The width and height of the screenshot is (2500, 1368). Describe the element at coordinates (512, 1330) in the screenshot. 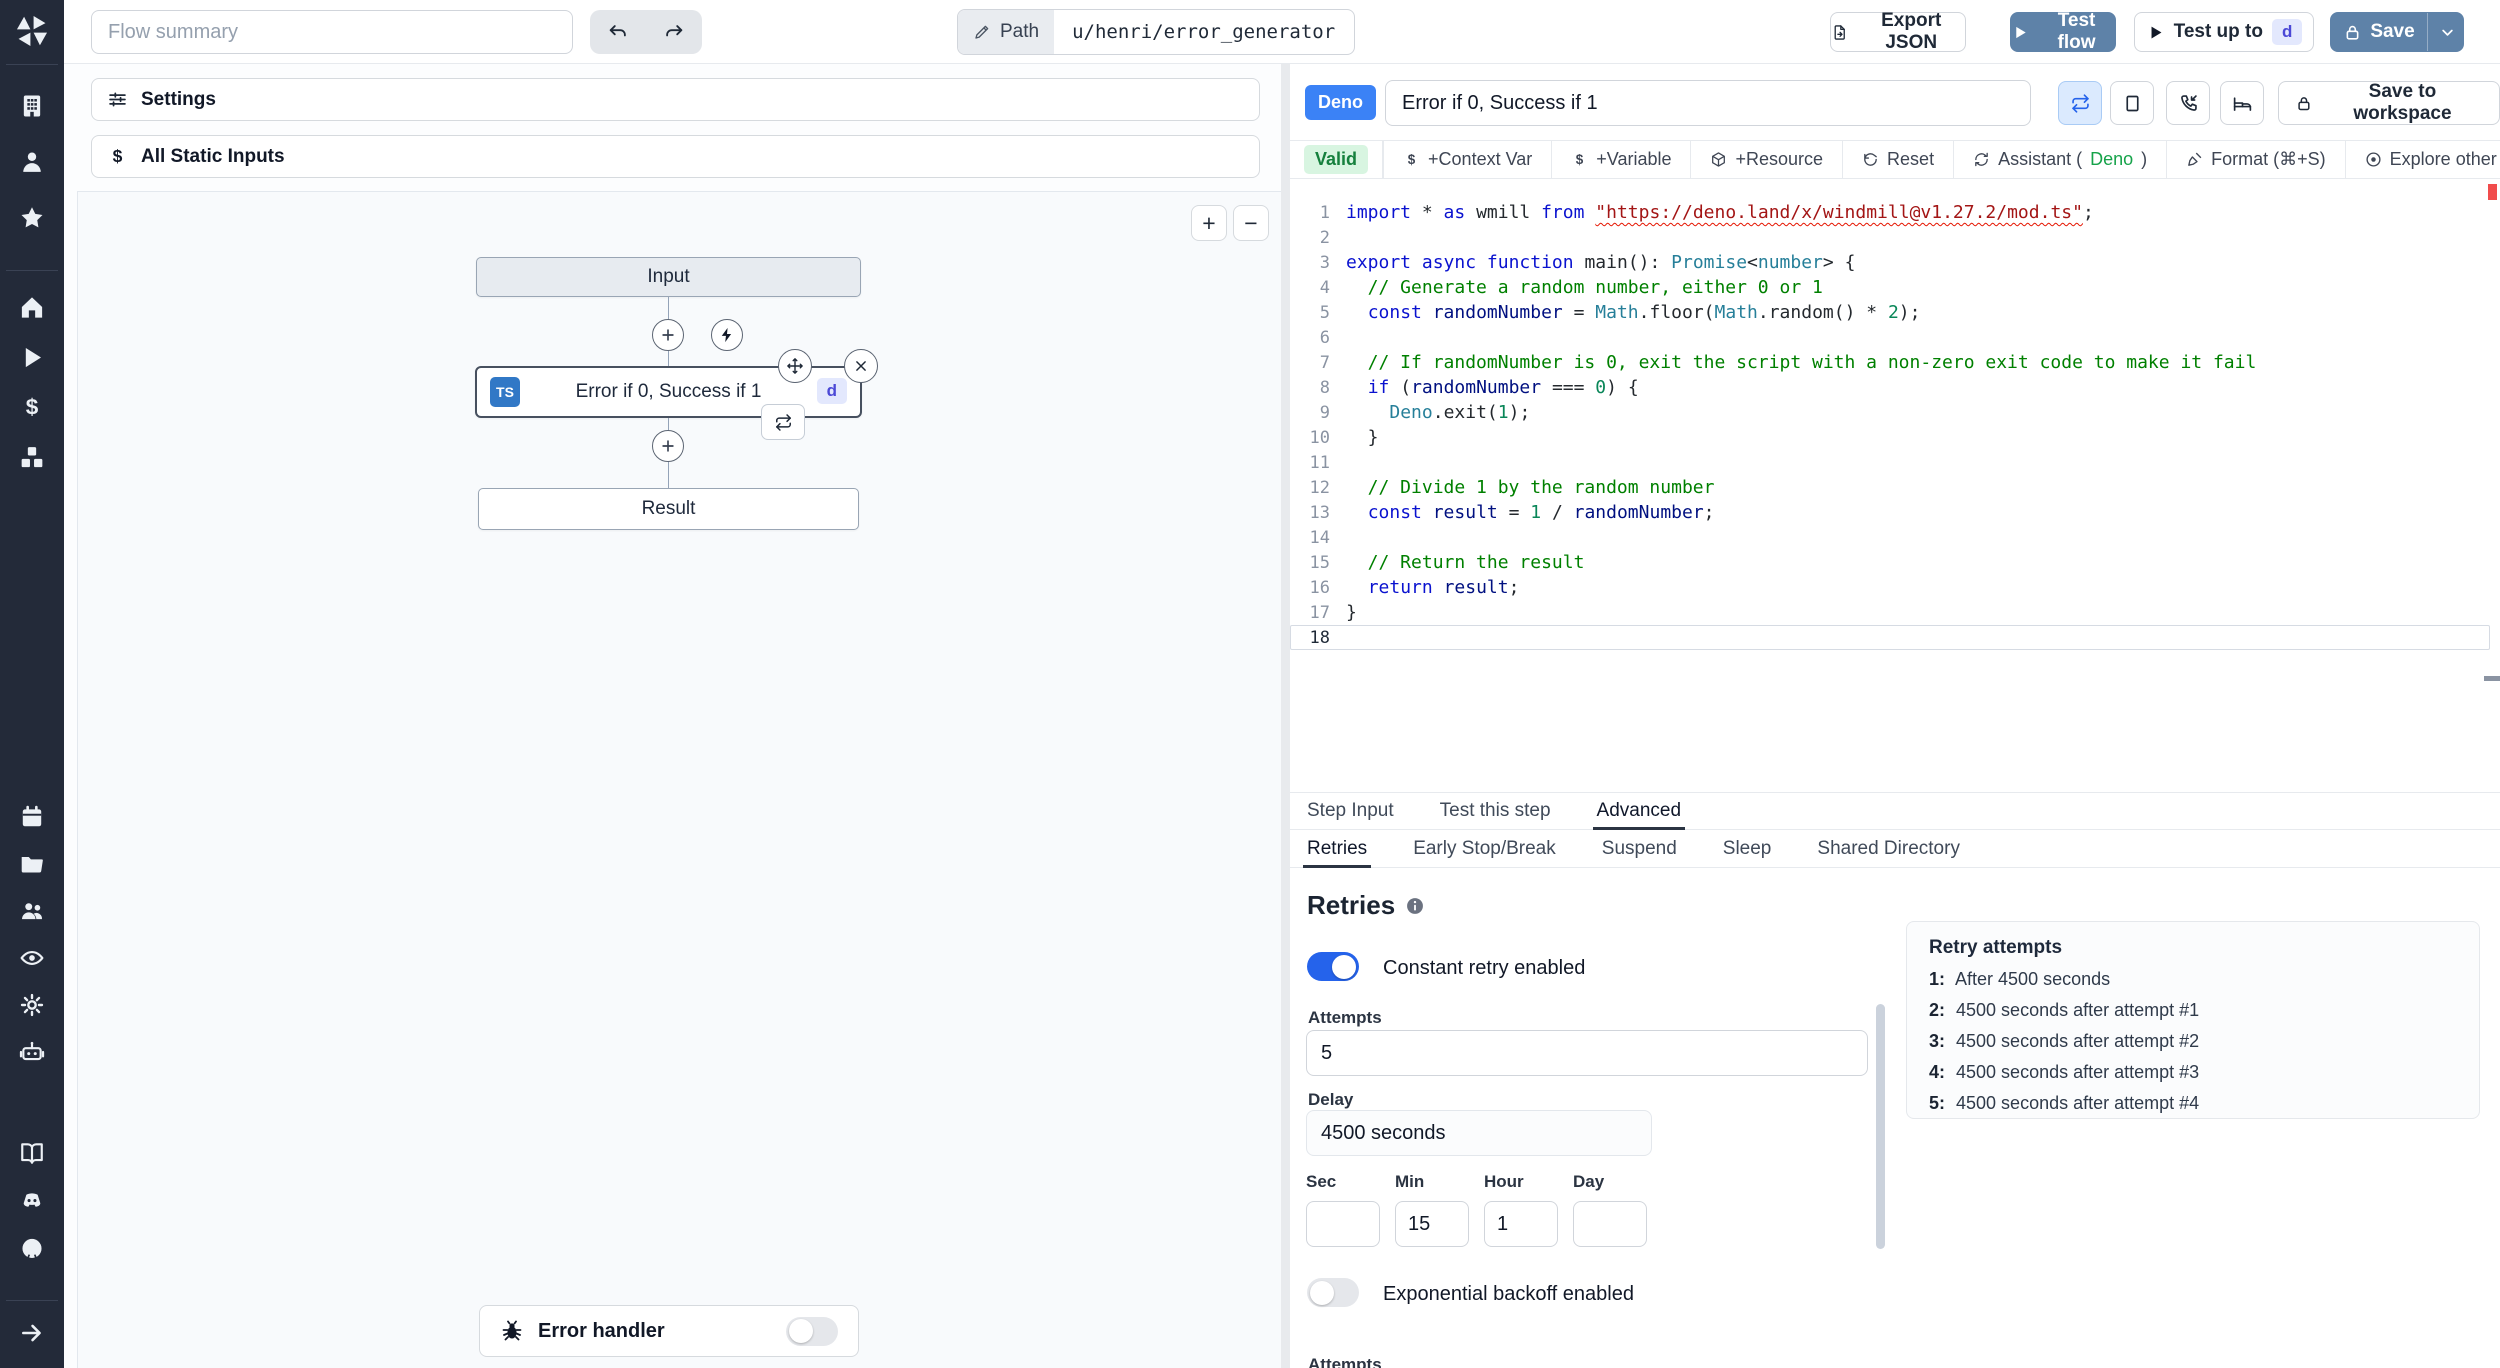

I see `bug-icon` at that location.